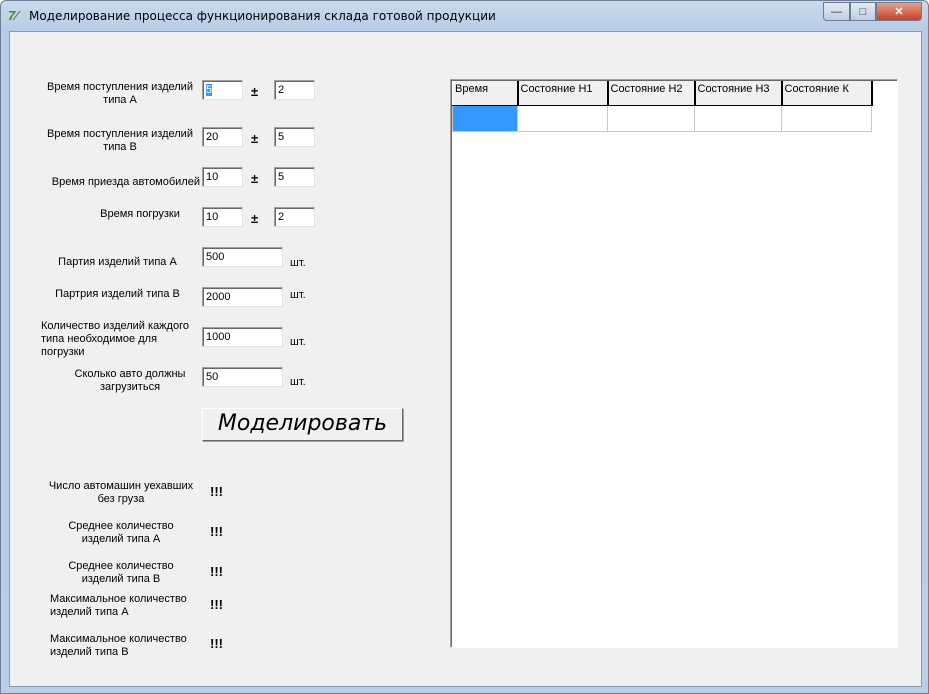 The image size is (929, 694). Describe the element at coordinates (294, 177) in the screenshot. I see `car-arrival-deviation-input: 5` at that location.